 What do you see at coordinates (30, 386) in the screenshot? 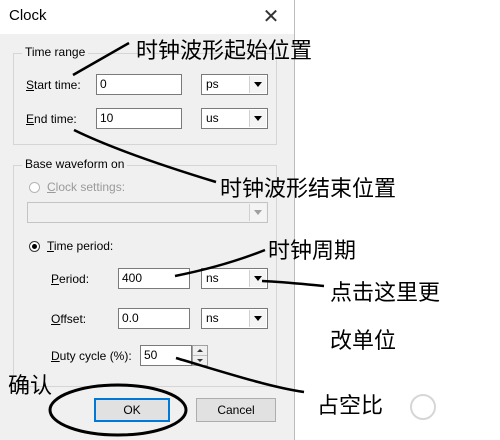
I see `note-confirm: 确认` at bounding box center [30, 386].